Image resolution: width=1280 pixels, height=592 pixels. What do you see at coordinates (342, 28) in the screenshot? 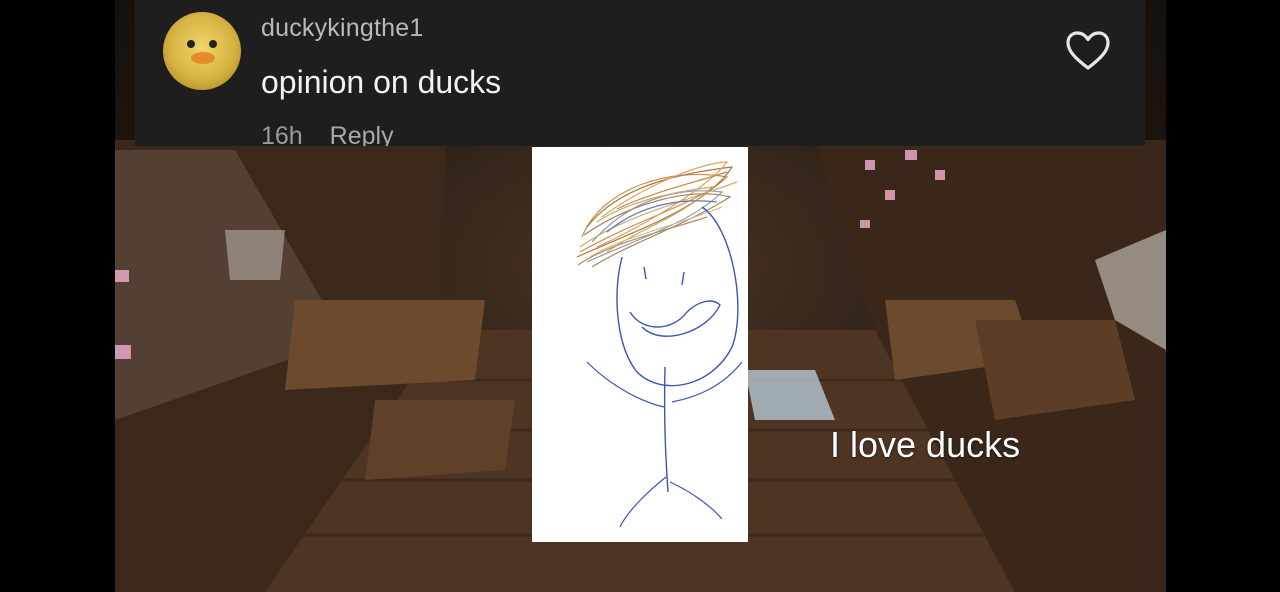
I see `comment-username: duckykingthe1` at bounding box center [342, 28].